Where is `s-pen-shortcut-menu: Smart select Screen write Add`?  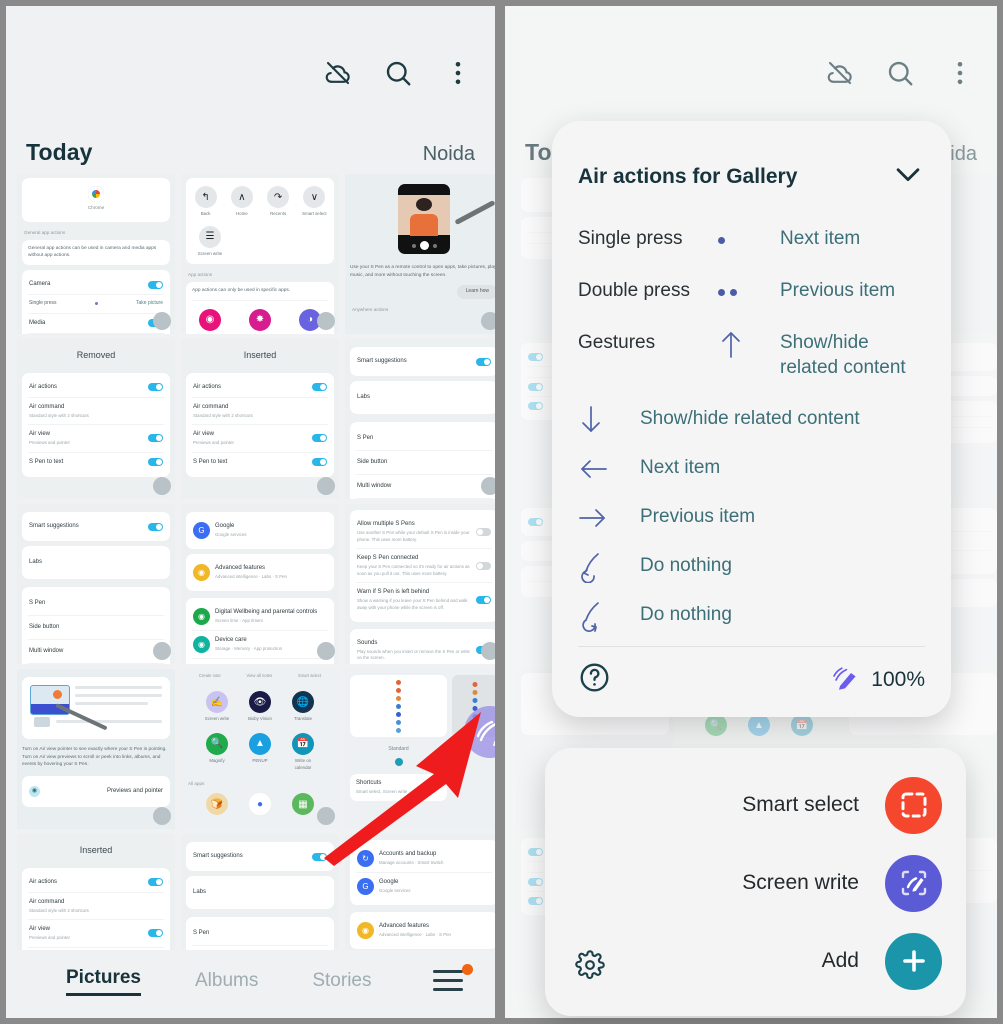
s-pen-shortcut-menu: Smart select Screen write Add is located at coordinates (755, 882).